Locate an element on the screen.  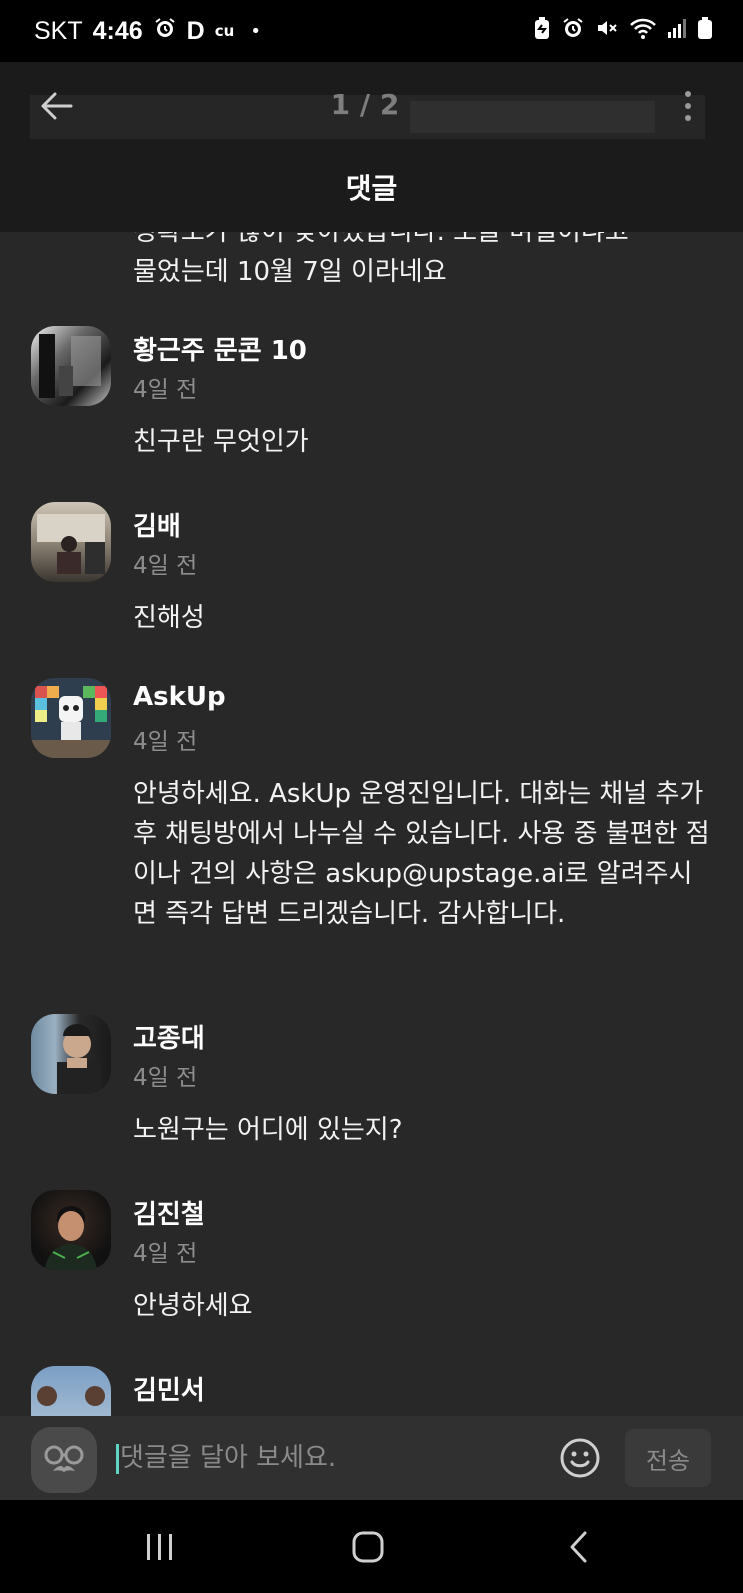
more-options-button is located at coordinates (688, 106).